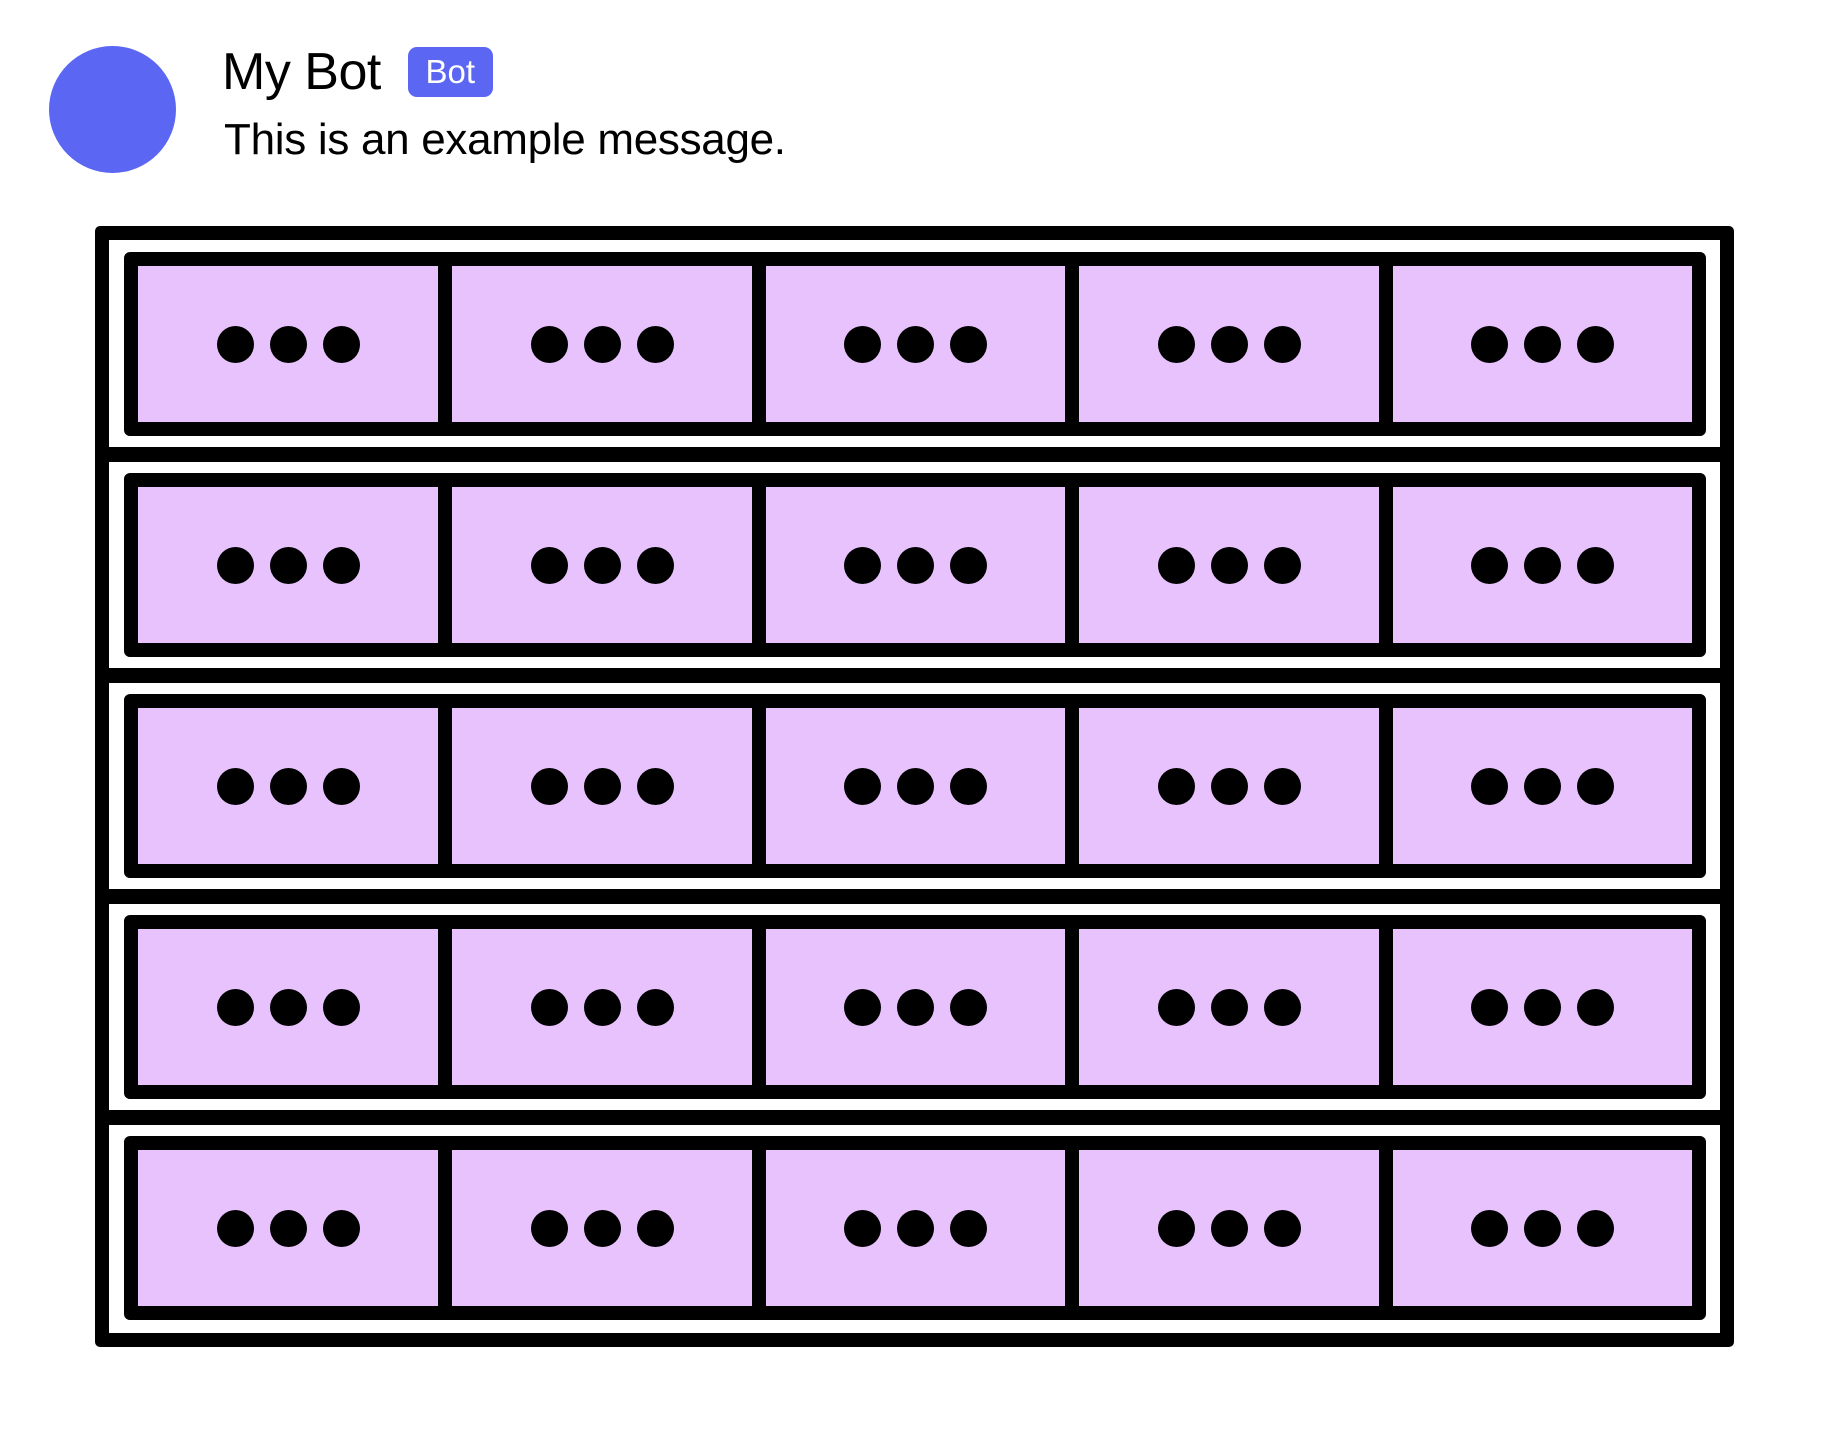 Image resolution: width=1837 pixels, height=1445 pixels. What do you see at coordinates (112, 109) in the screenshot?
I see `bot-avatar` at bounding box center [112, 109].